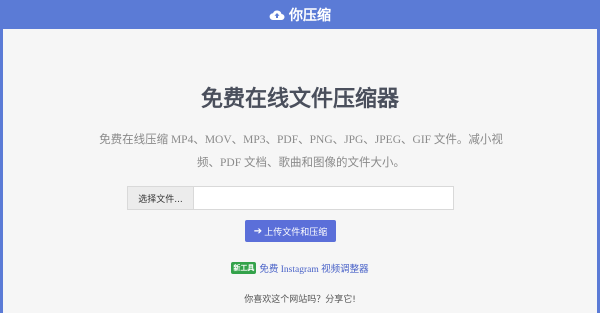 Image resolution: width=600 pixels, height=313 pixels. I want to click on promo-line: 新工具 免费 Instagram 视频调整器, so click(300, 268).